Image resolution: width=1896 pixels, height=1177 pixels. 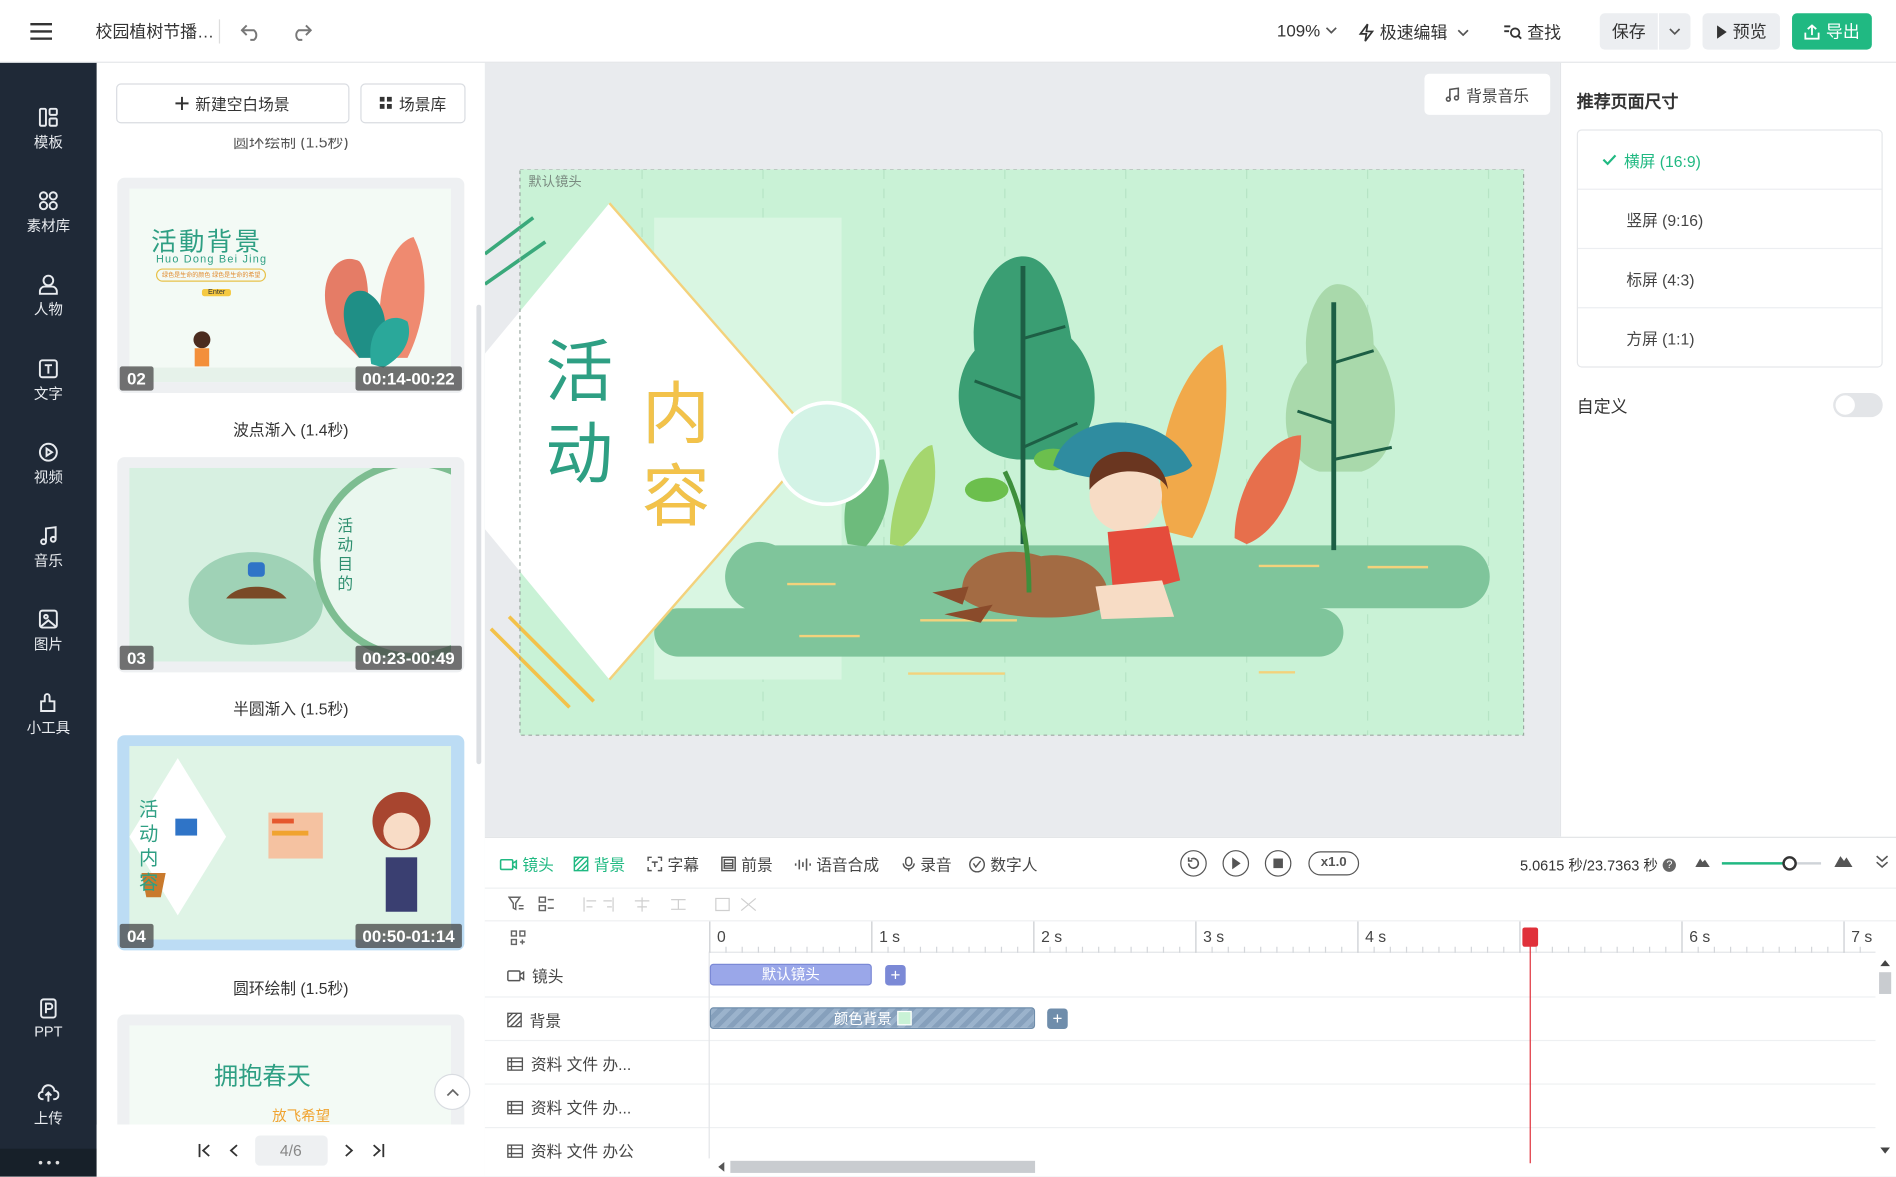 I want to click on edit-mode-label: 极速编辑, so click(x=1413, y=32).